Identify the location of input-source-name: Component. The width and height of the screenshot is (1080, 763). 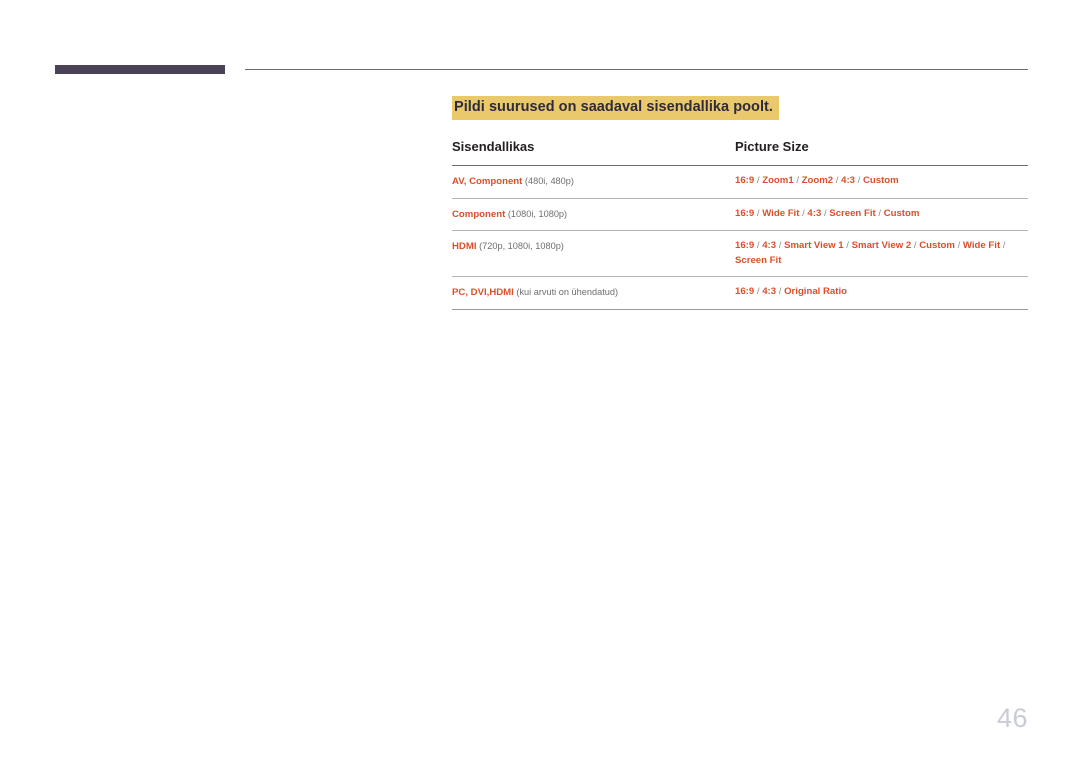
(479, 214).